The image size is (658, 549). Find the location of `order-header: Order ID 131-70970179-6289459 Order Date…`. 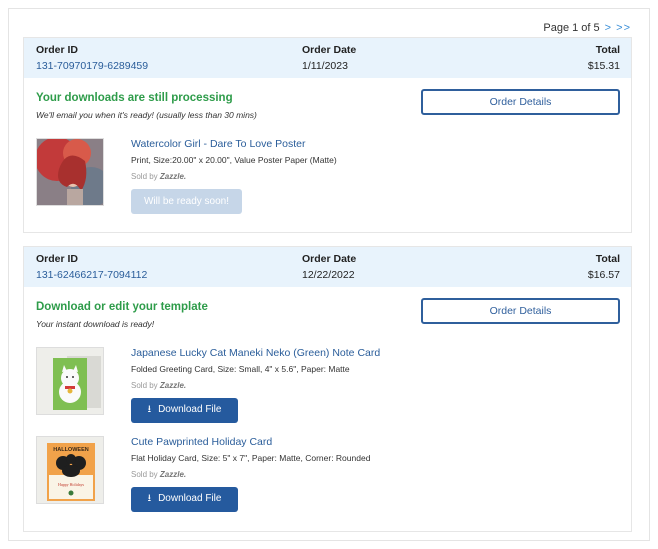

order-header: Order ID 131-70970179-6289459 Order Date… is located at coordinates (327, 58).